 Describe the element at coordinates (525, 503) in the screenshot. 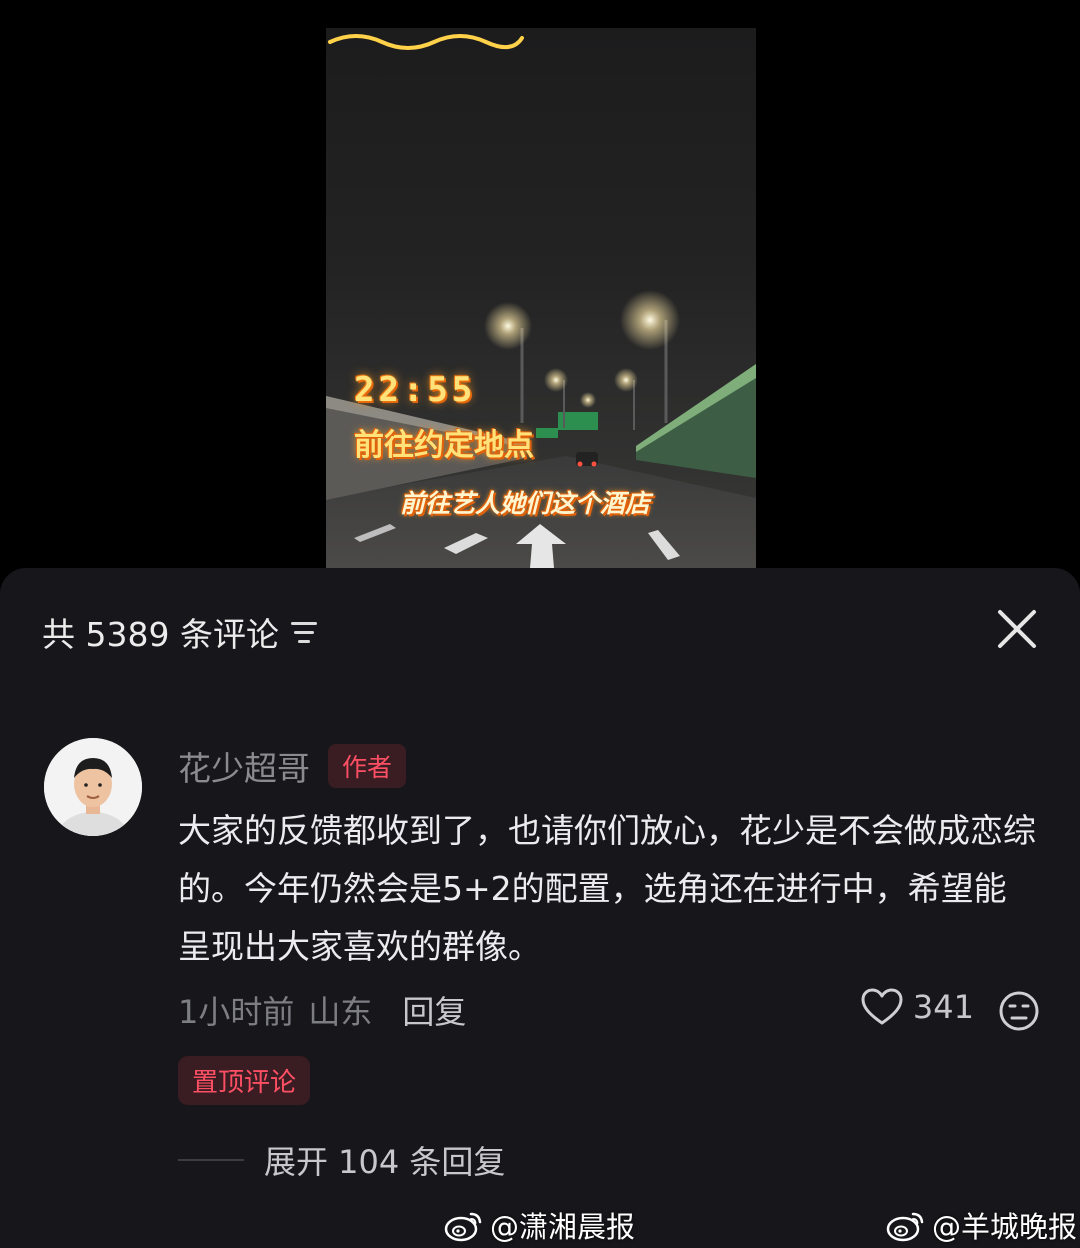

I see `video-overlay-subtitle: 前往艺人她们这个酒店` at that location.